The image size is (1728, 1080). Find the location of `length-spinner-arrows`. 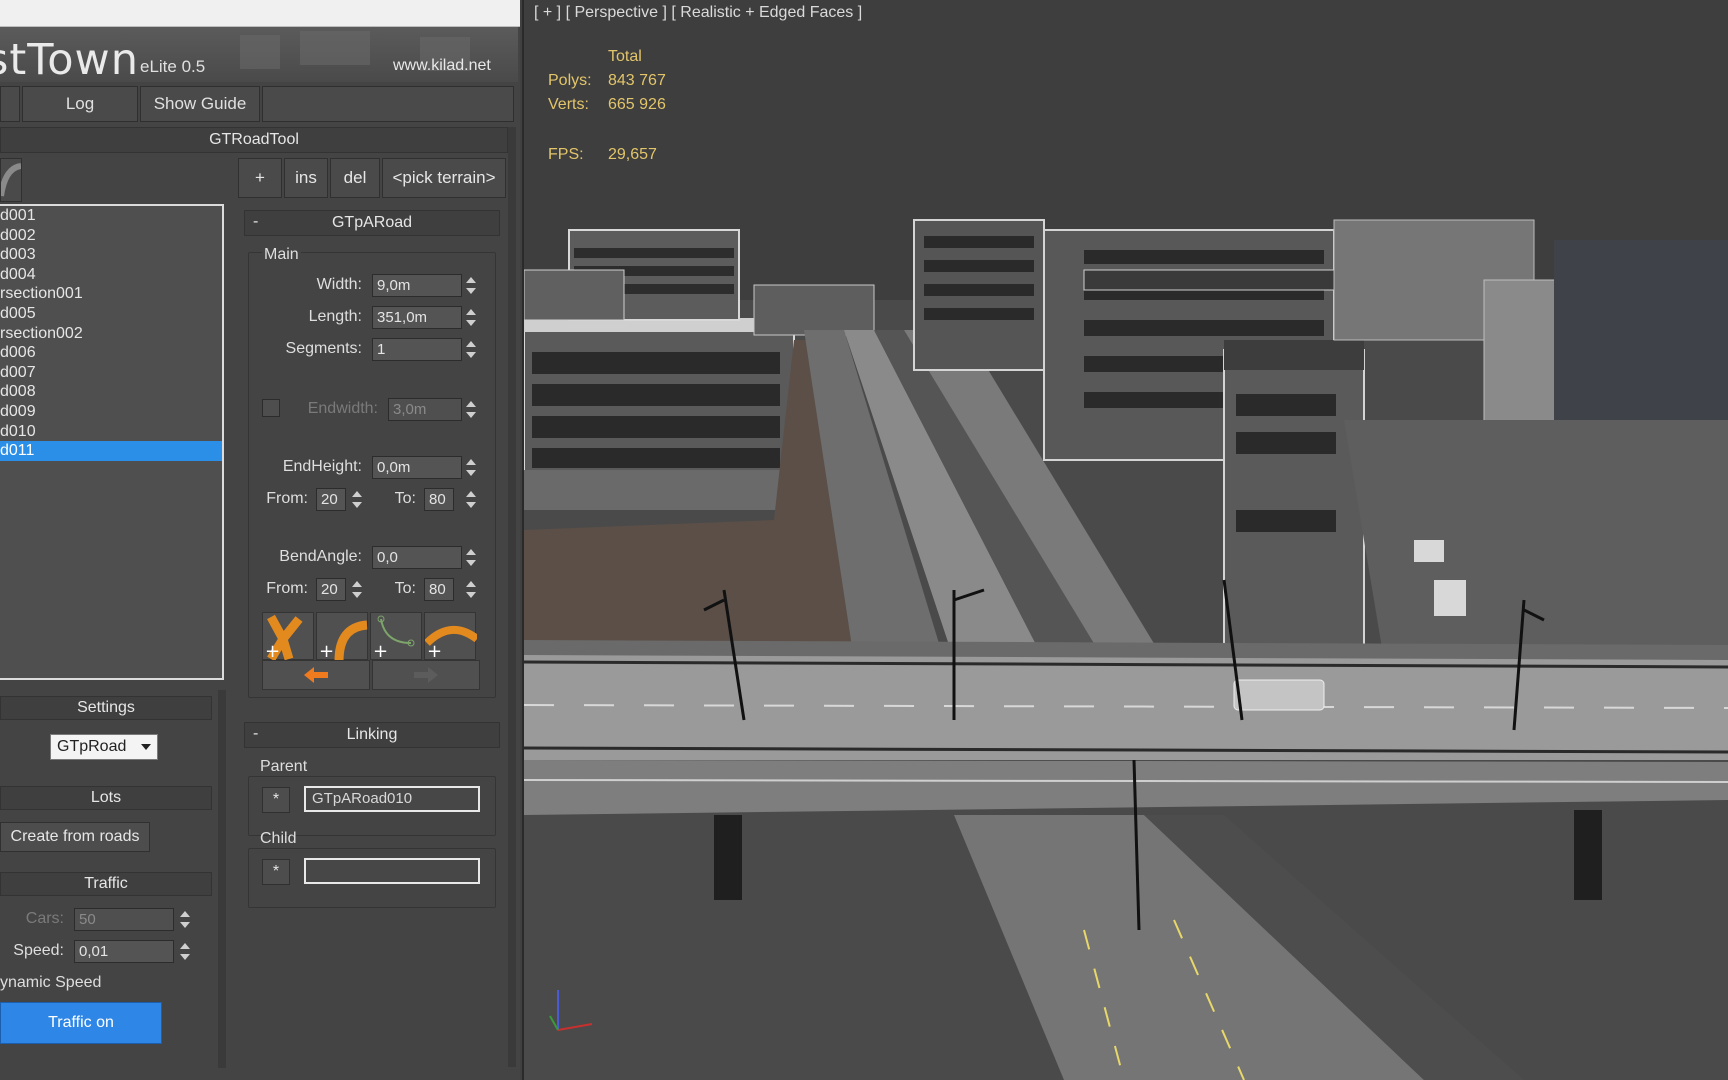

length-spinner-arrows is located at coordinates (471, 317).